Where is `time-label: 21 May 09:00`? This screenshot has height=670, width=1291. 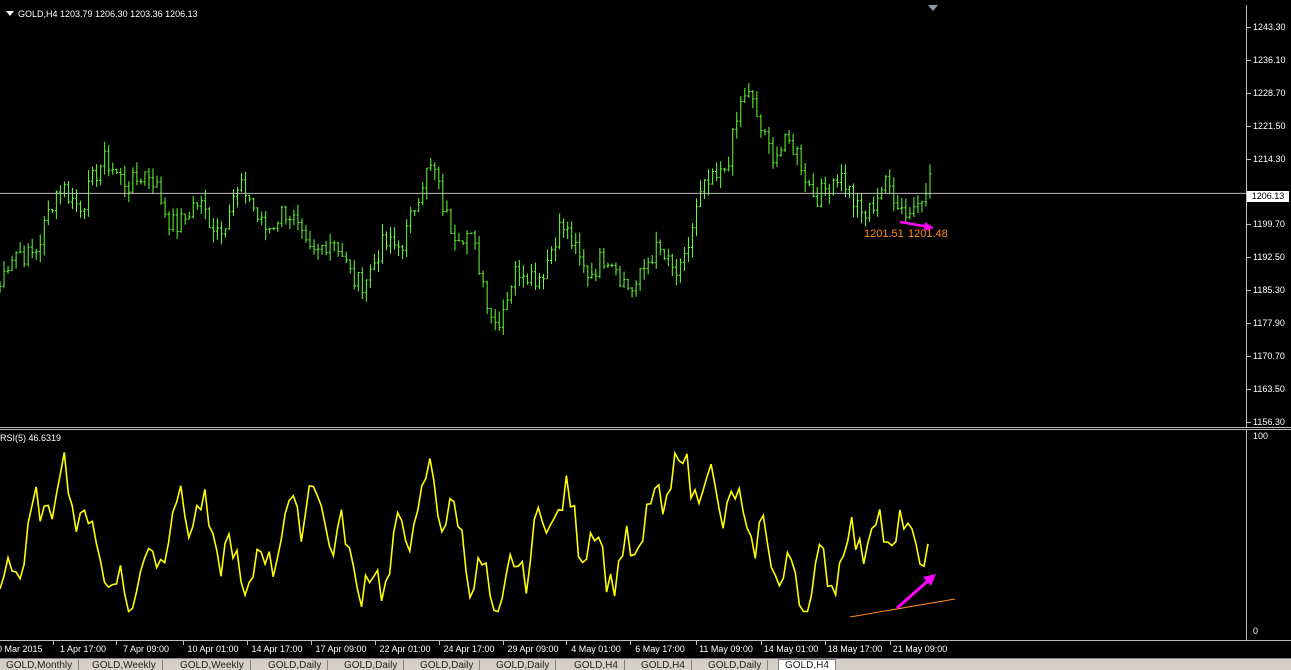
time-label: 21 May 09:00 is located at coordinates (920, 649).